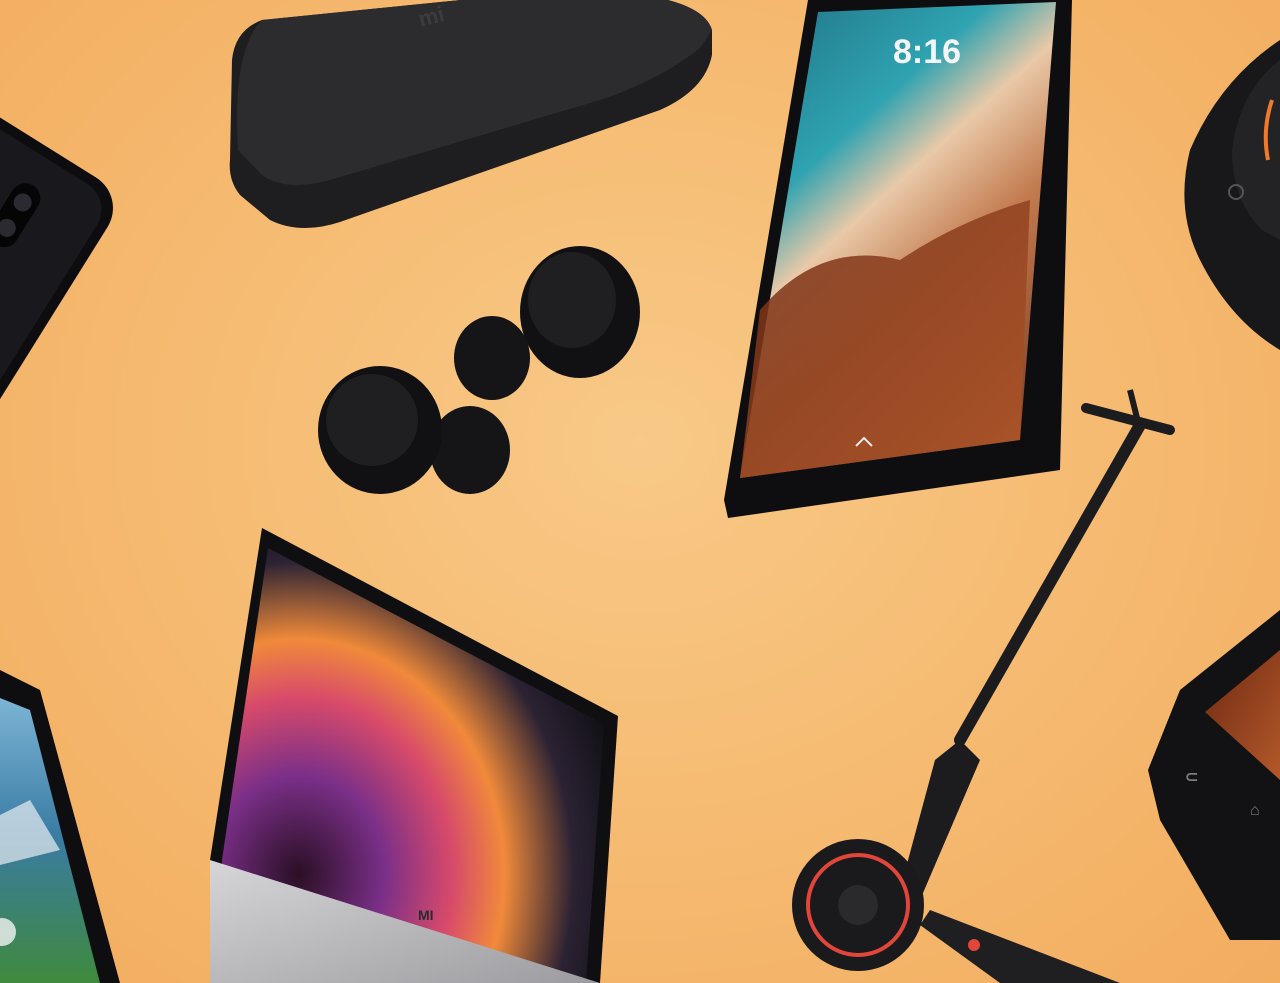 Image resolution: width=1280 pixels, height=983 pixels. Describe the element at coordinates (479, 370) in the screenshot. I see `earbuds` at that location.